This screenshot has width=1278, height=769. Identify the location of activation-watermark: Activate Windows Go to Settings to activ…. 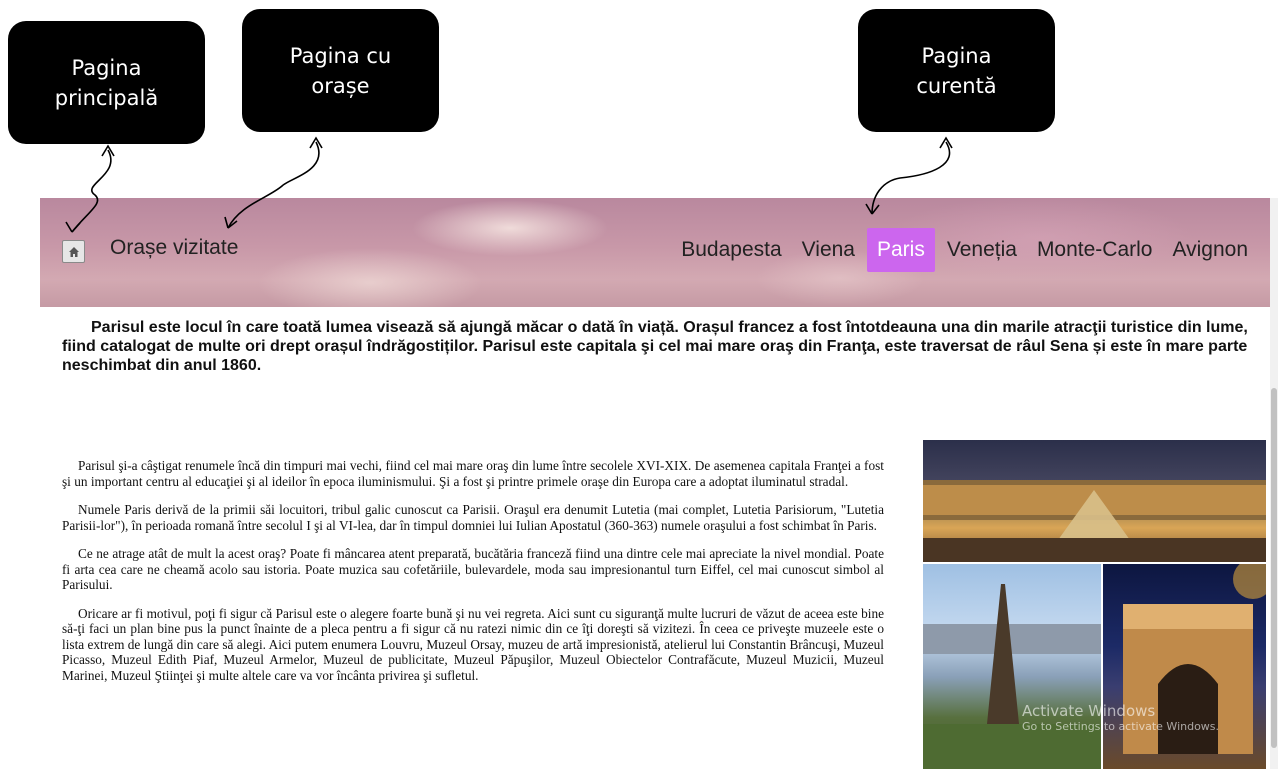
(1120, 718).